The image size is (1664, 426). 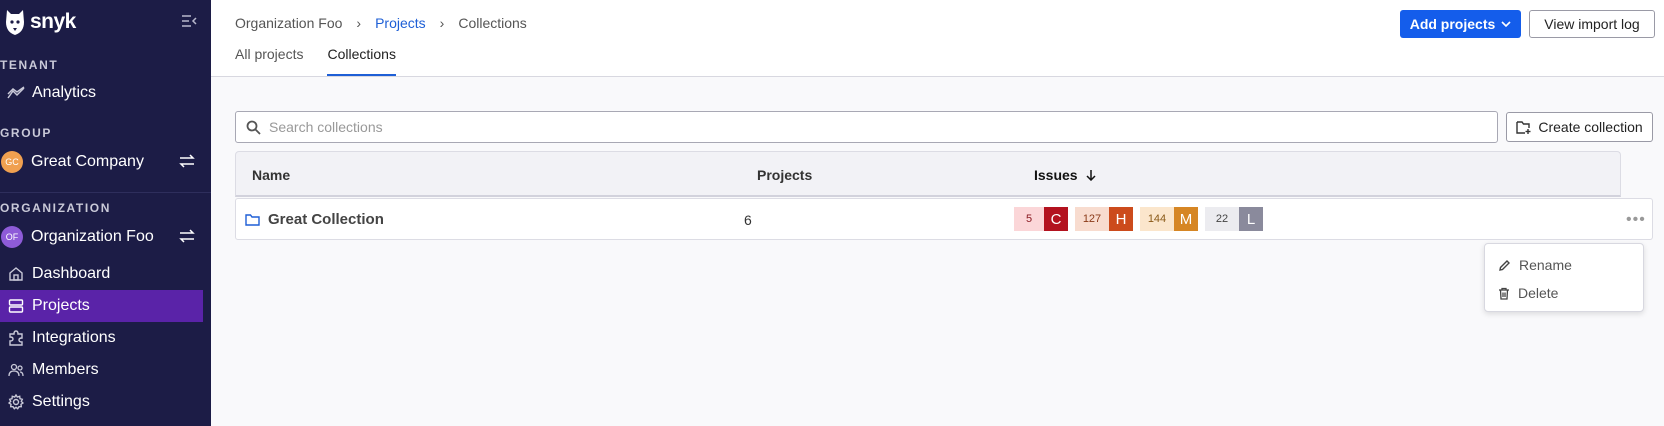 I want to click on add-folder-icon, so click(x=1523, y=127).